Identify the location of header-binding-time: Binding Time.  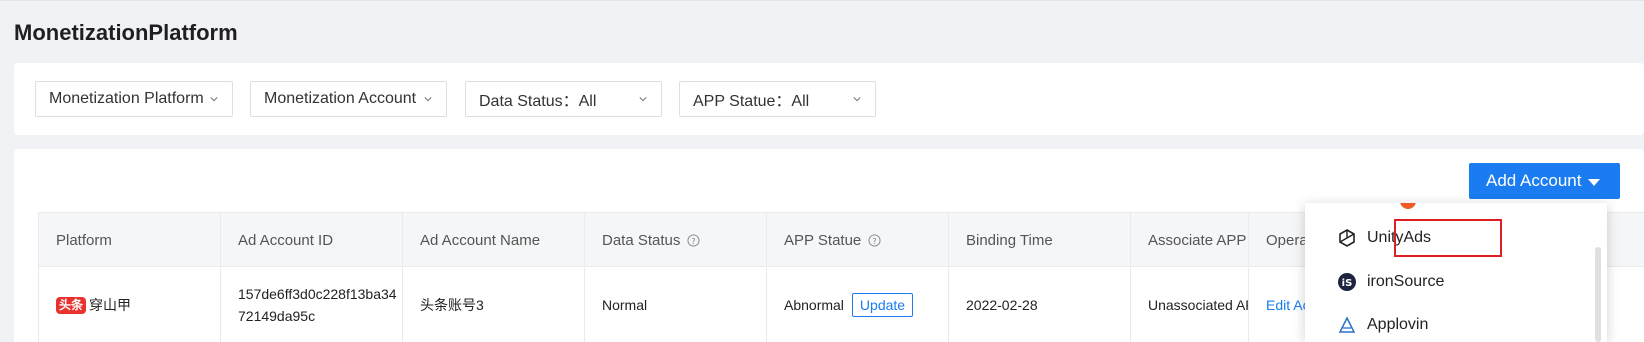
(1040, 240).